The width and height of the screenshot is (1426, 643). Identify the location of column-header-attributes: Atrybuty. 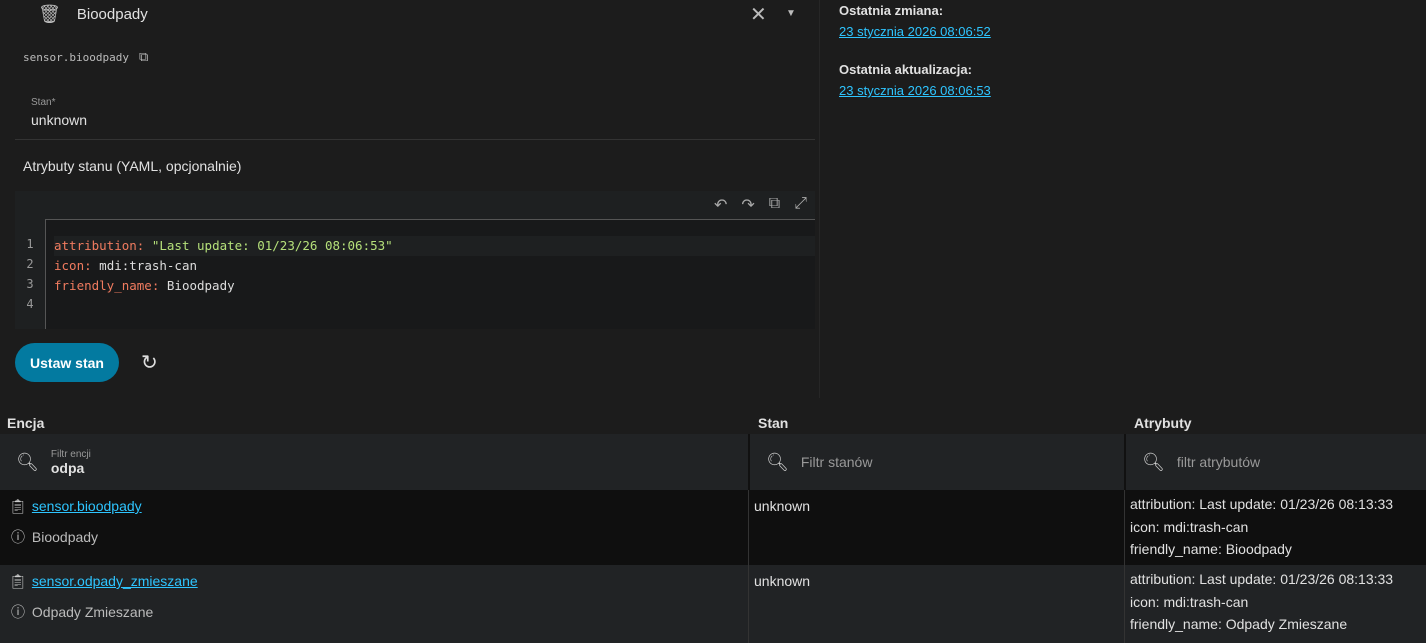
(1163, 423).